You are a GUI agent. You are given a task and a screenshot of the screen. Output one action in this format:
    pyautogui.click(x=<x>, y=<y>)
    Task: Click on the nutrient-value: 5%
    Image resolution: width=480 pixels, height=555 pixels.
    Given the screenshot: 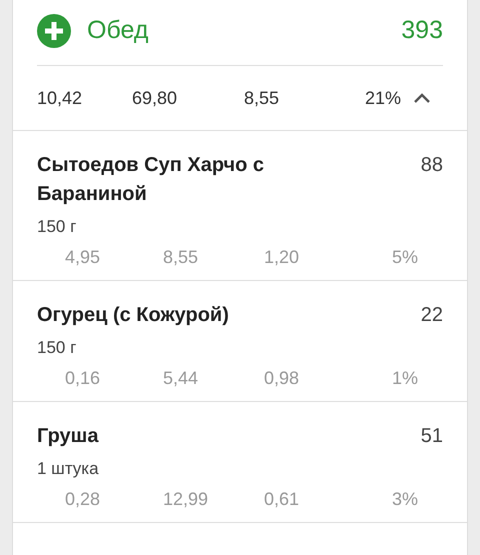 What is the action you would take?
    pyautogui.click(x=405, y=257)
    